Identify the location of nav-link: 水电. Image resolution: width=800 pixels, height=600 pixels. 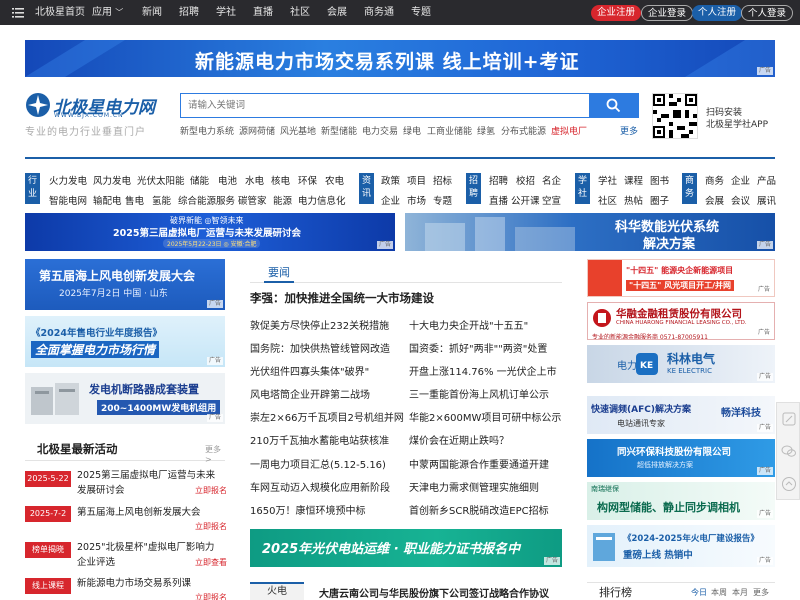
(254, 180).